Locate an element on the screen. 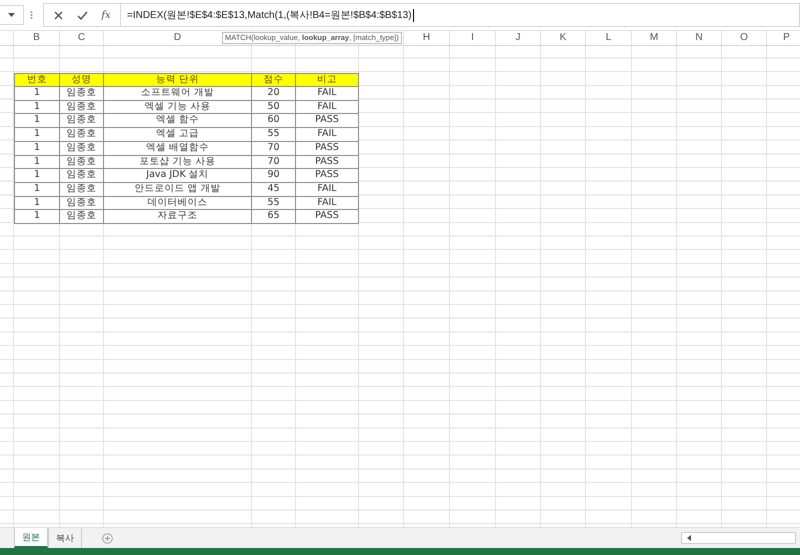  table-cell: 데이터베이스 is located at coordinates (178, 203).